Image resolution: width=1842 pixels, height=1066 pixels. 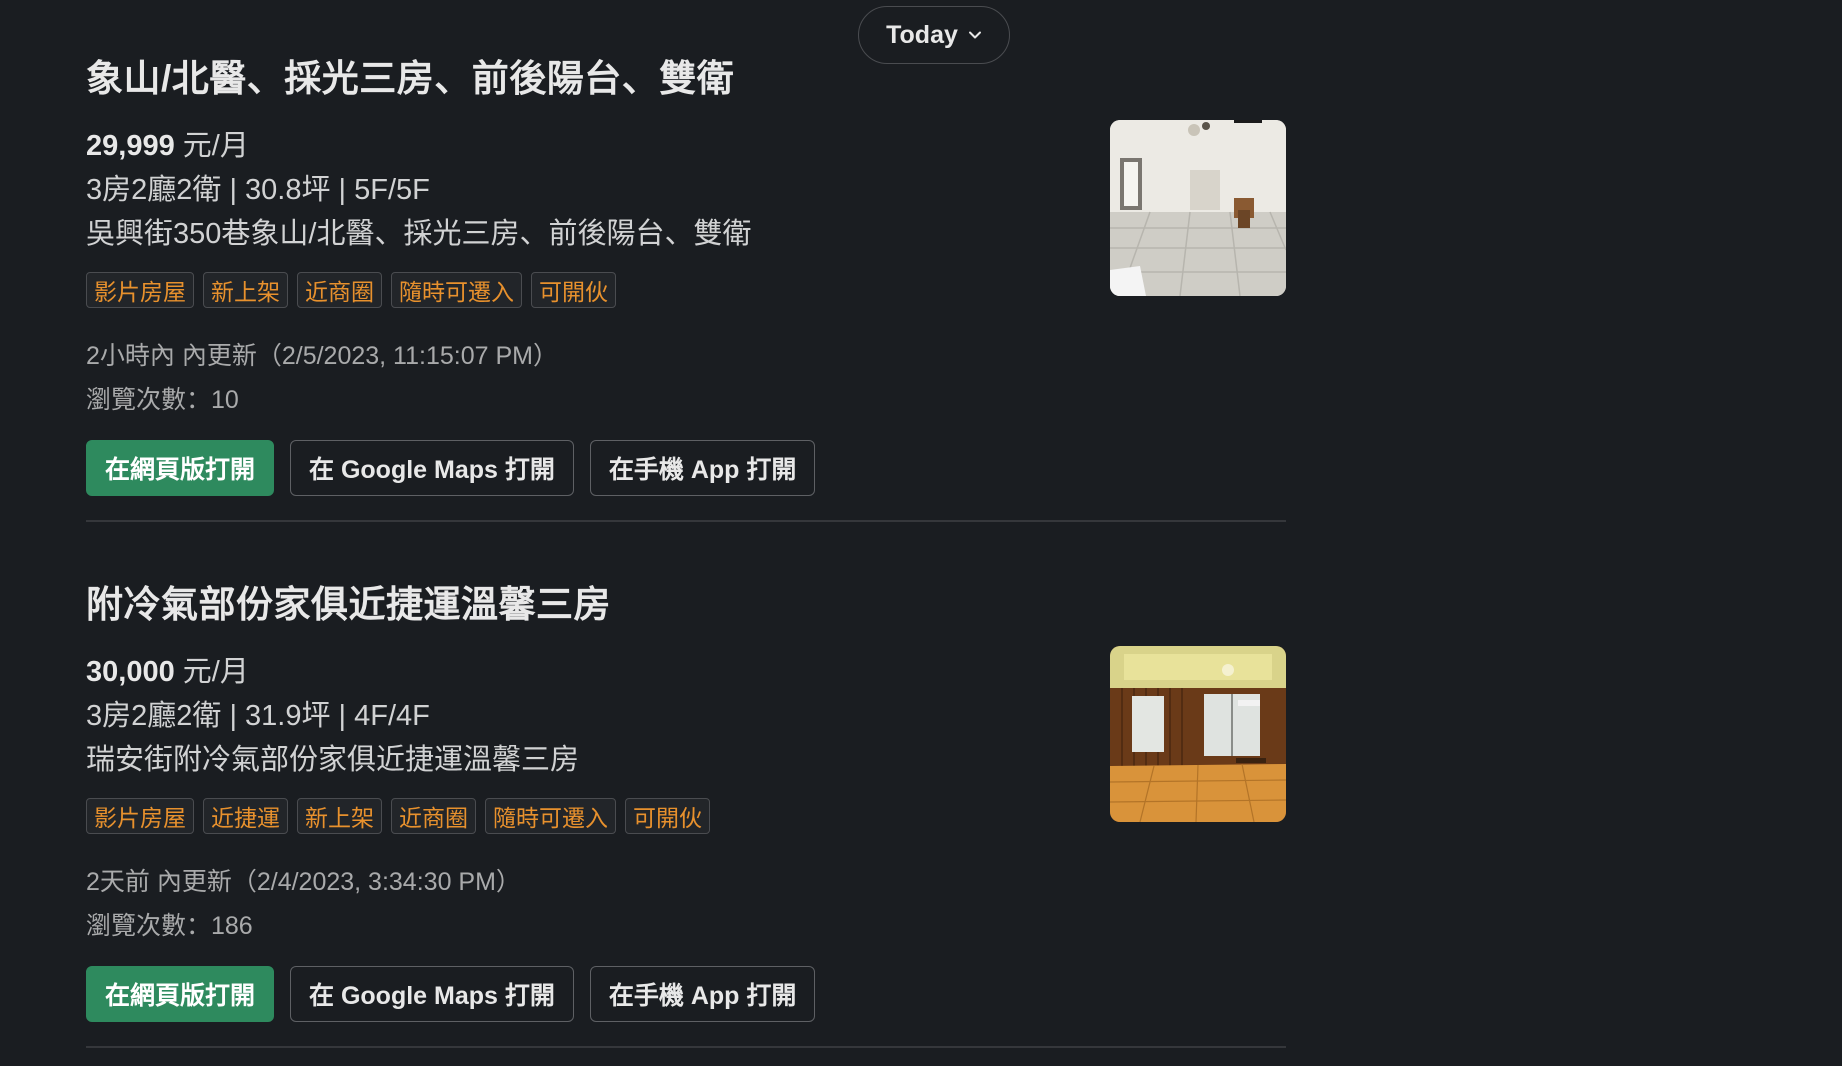 I want to click on price-value: 30,000, so click(x=130, y=672).